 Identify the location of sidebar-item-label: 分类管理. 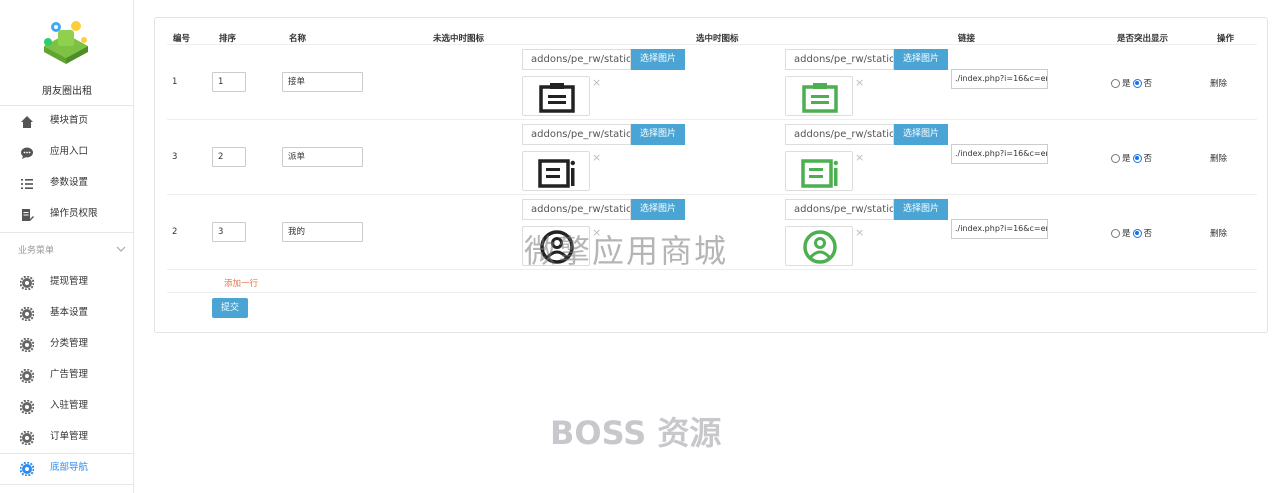
(69, 343).